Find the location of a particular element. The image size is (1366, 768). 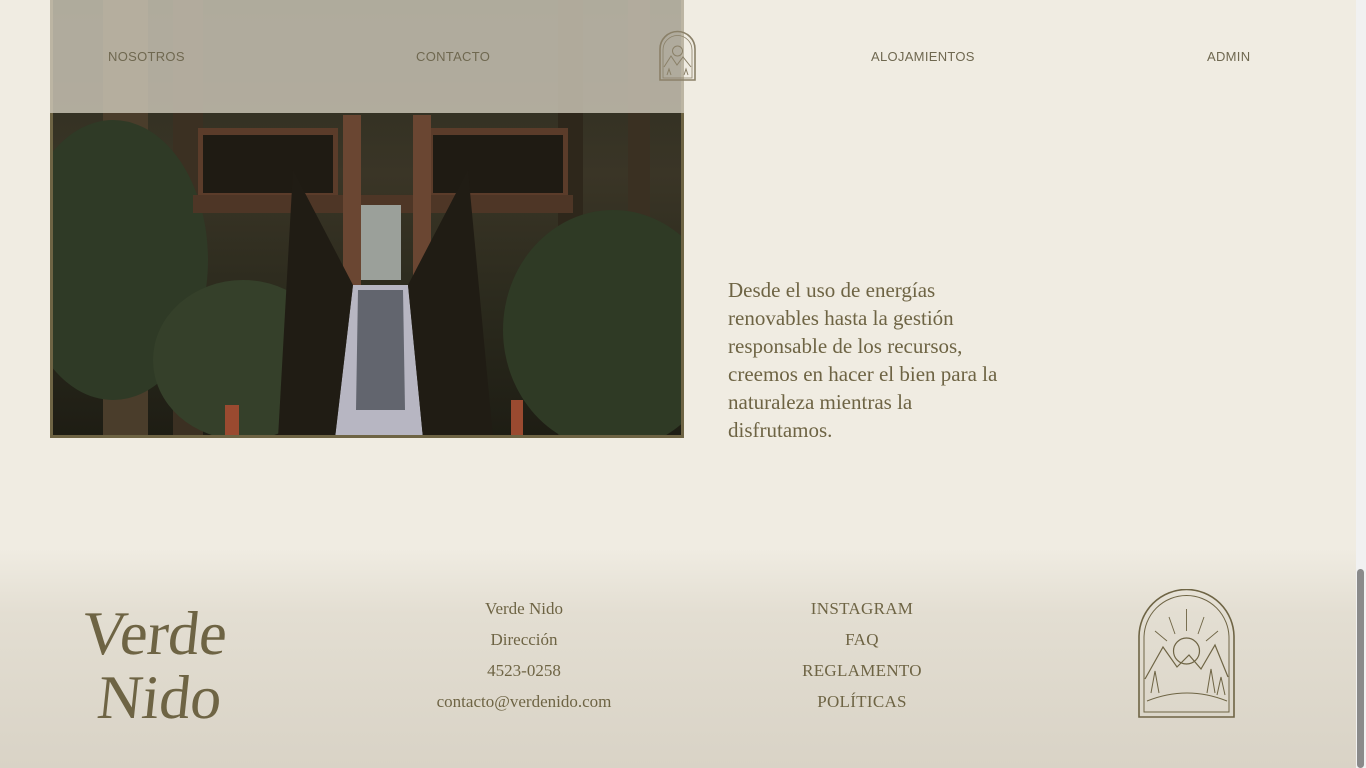

verde-nido-wordmark: Verde Nido is located at coordinates (155, 665).